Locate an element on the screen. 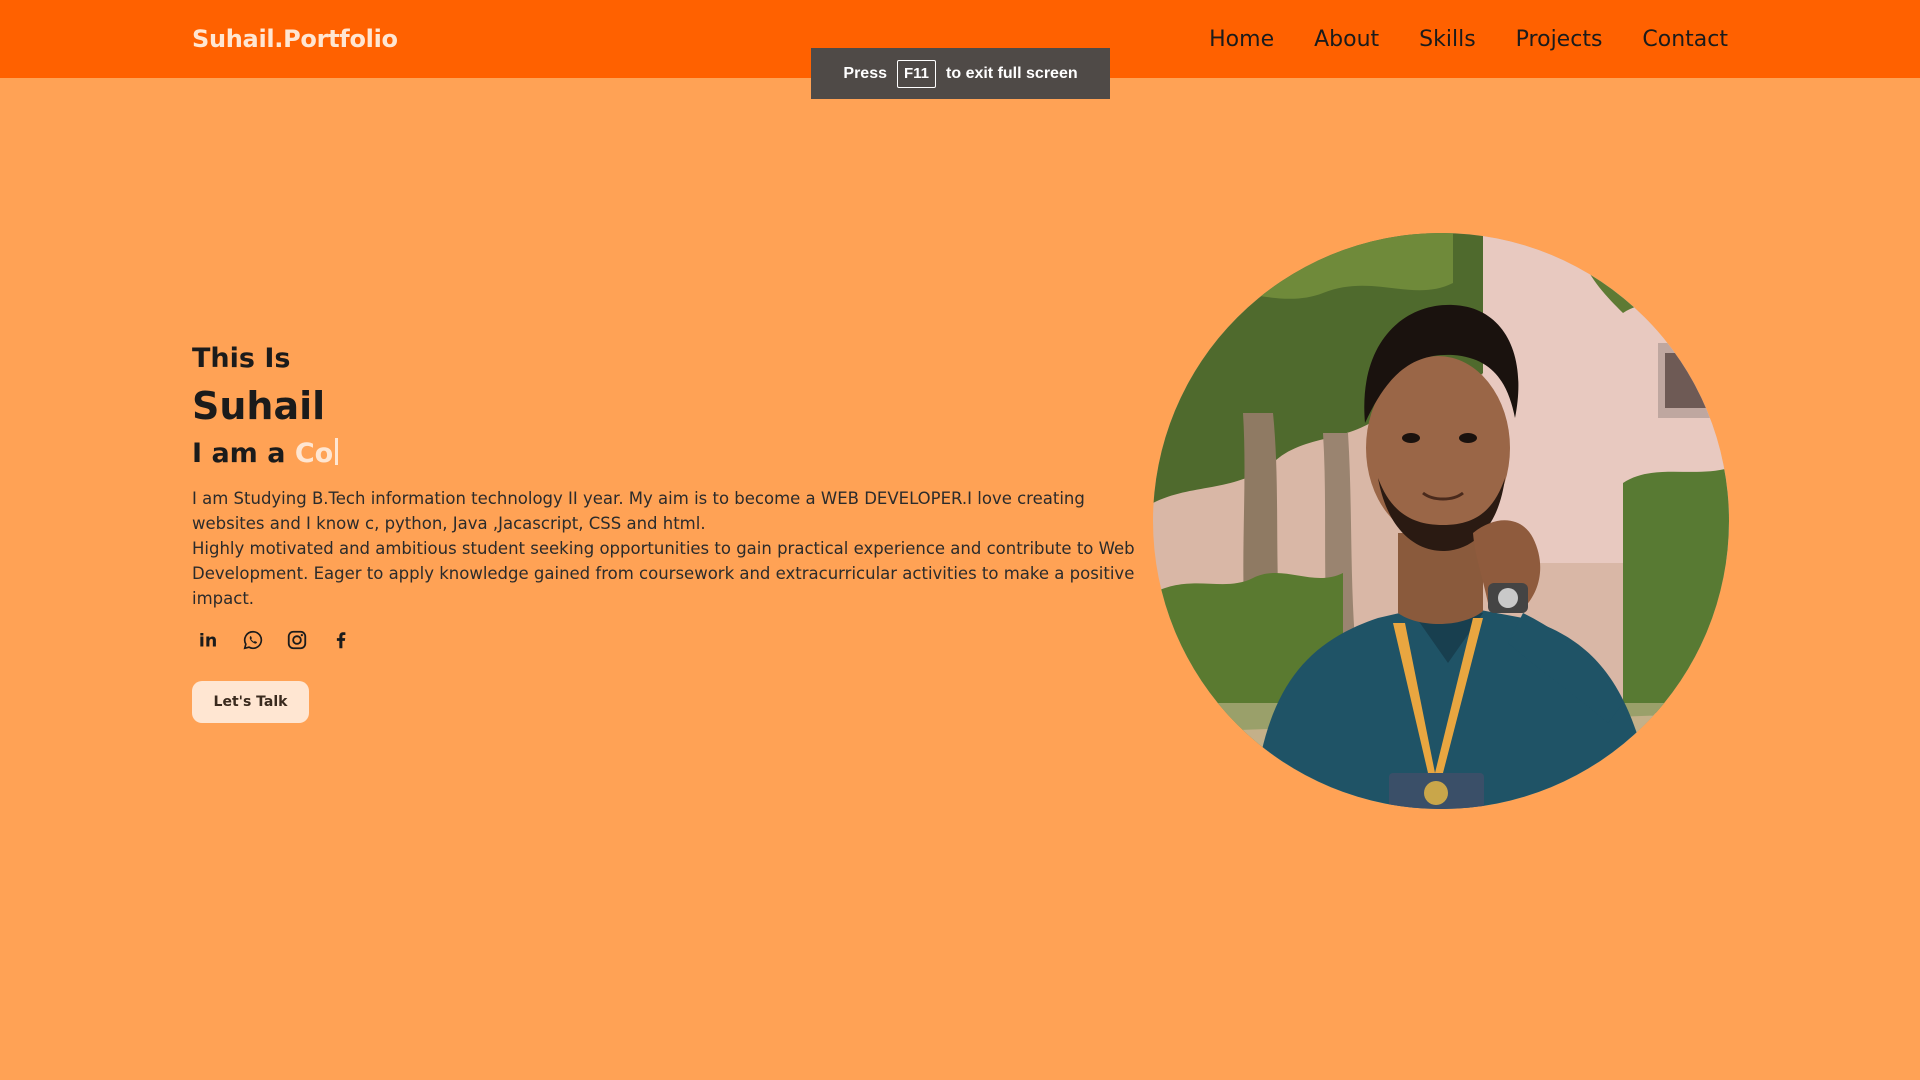 Image resolution: width=1920 pixels, height=1080 pixels. whatsapp-icon is located at coordinates (253, 640).